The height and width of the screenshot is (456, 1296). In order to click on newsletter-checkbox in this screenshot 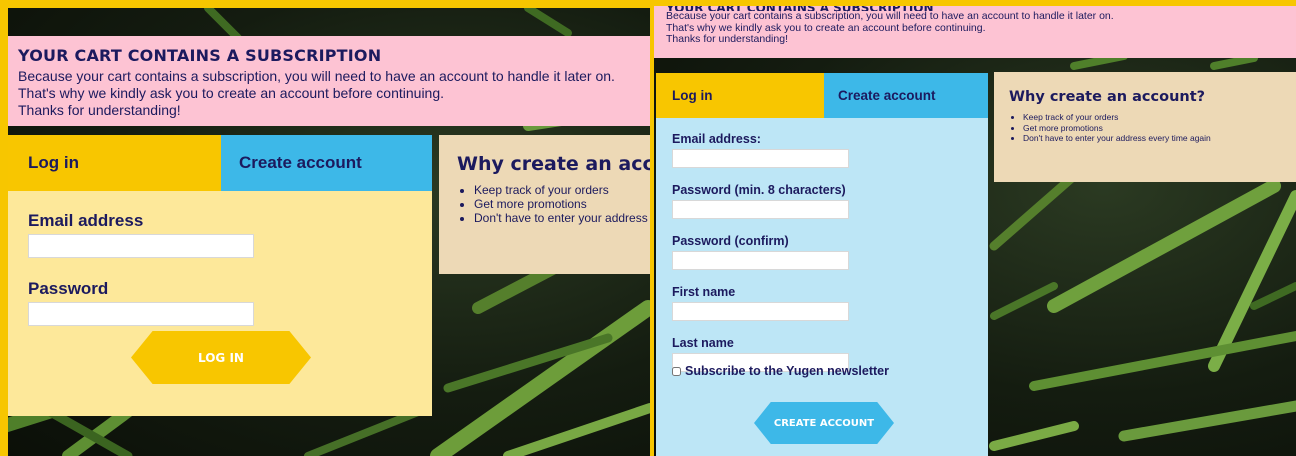, I will do `click(676, 371)`.